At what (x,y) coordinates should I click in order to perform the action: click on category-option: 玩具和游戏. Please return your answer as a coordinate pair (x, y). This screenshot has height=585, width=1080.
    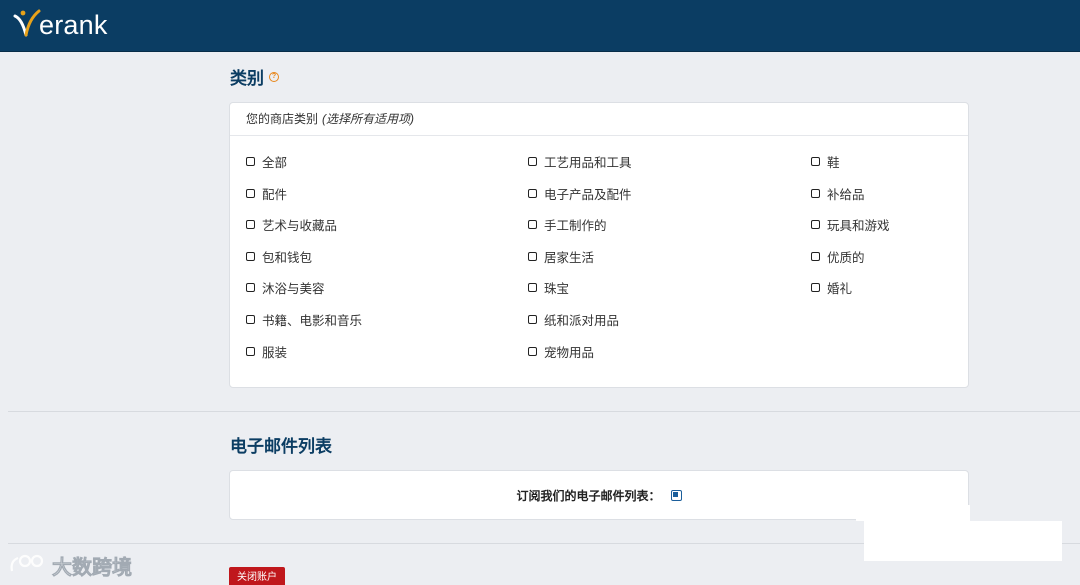
    Looking at the image, I should click on (850, 224).